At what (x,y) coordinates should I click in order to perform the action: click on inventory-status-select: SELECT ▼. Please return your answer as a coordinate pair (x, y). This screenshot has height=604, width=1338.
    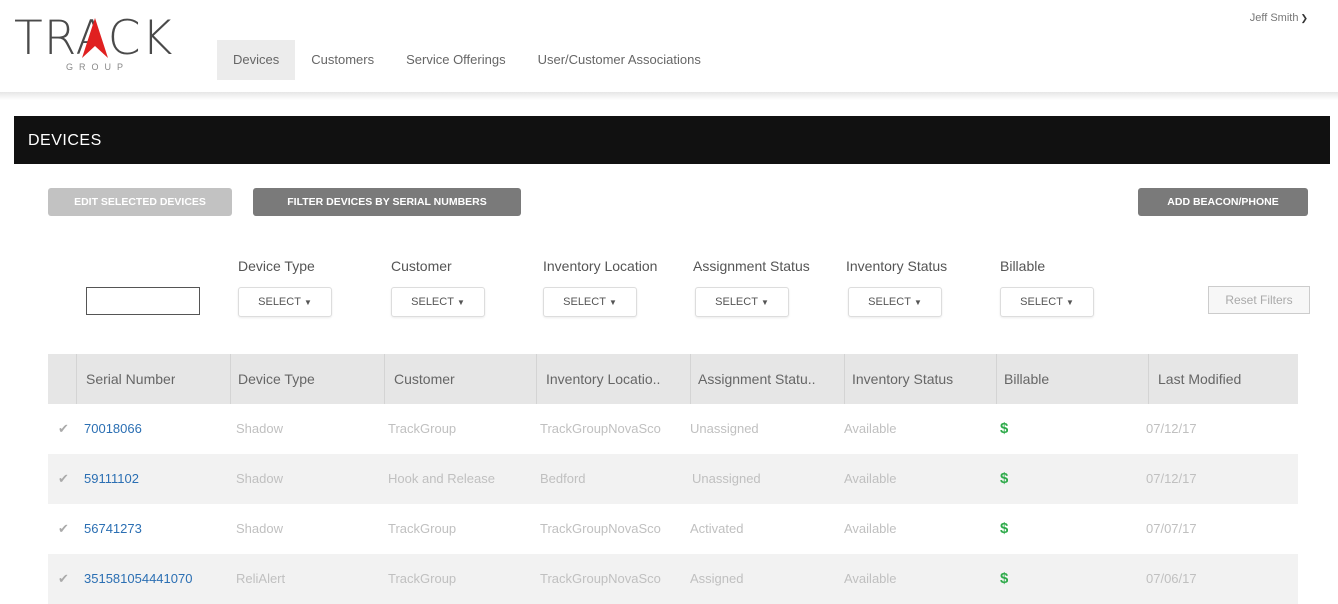
    Looking at the image, I should click on (895, 302).